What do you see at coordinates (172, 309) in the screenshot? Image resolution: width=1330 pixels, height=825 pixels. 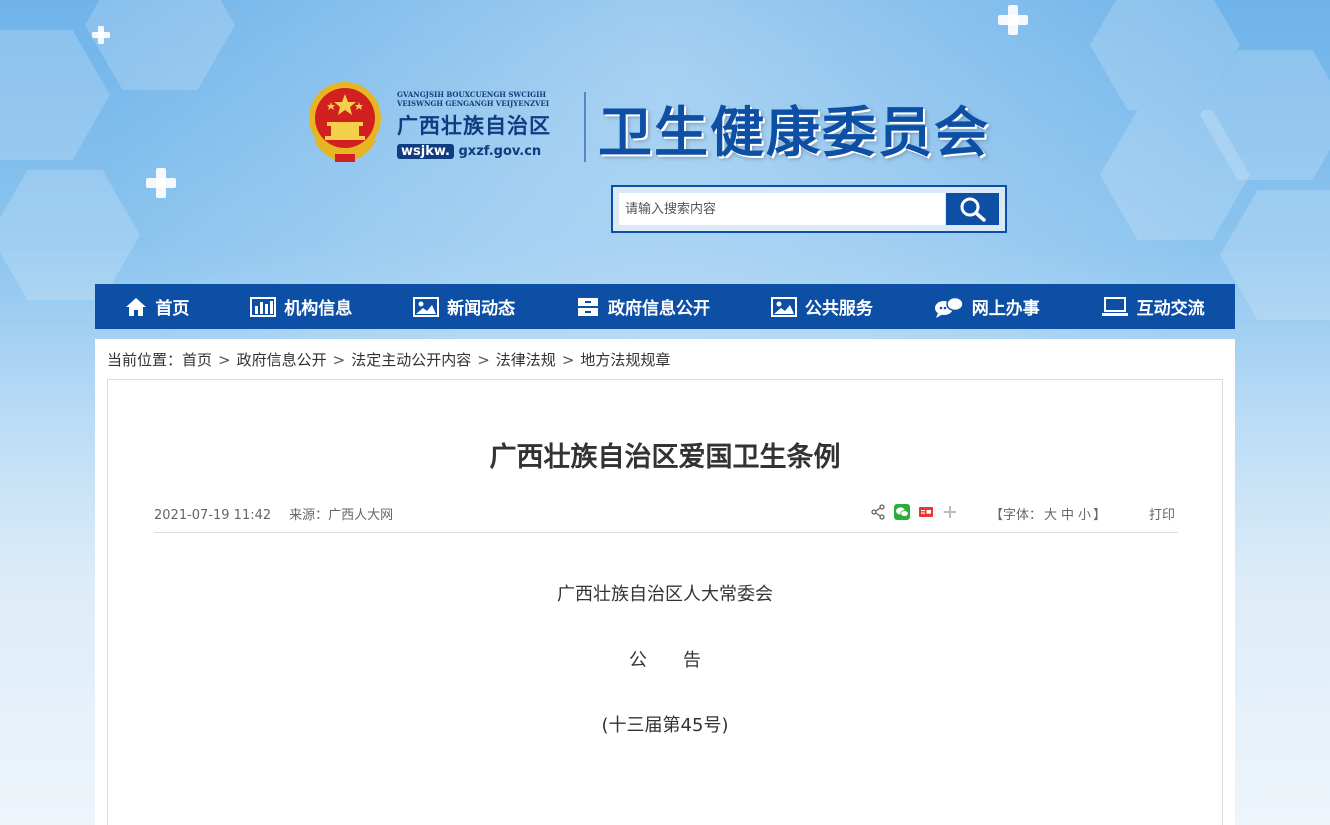 I see `nav-item-label: 首页` at bounding box center [172, 309].